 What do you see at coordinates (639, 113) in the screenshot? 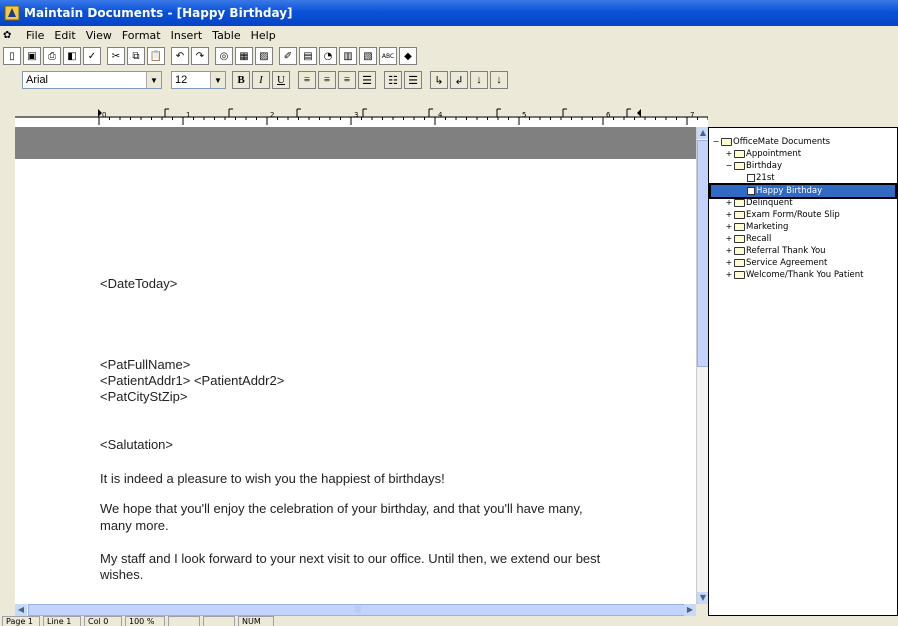
I see `right-indent-marker` at bounding box center [639, 113].